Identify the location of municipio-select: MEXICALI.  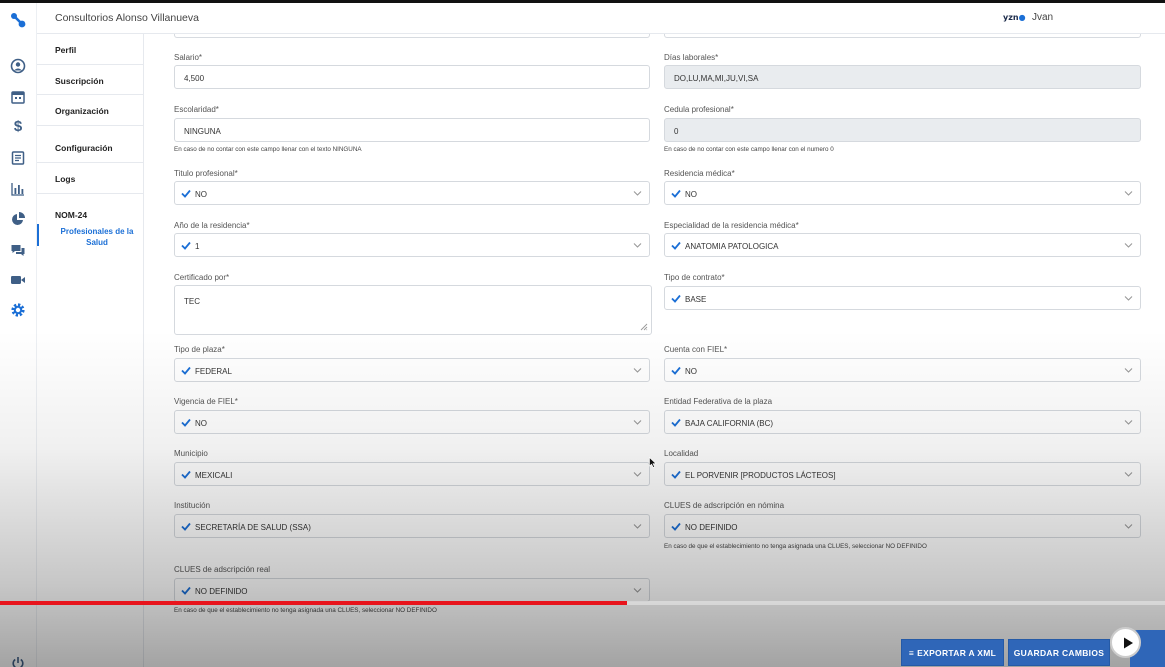
(412, 474).